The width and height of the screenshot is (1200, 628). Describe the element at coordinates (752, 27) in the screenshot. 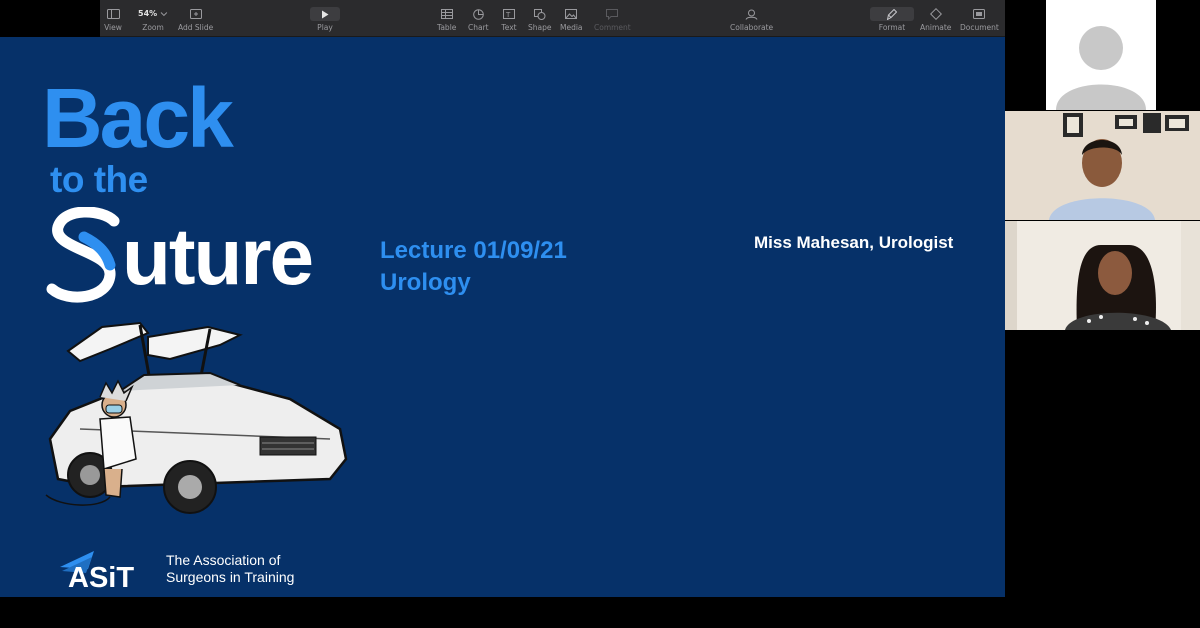

I see `collaborate-label: Collaborate` at that location.